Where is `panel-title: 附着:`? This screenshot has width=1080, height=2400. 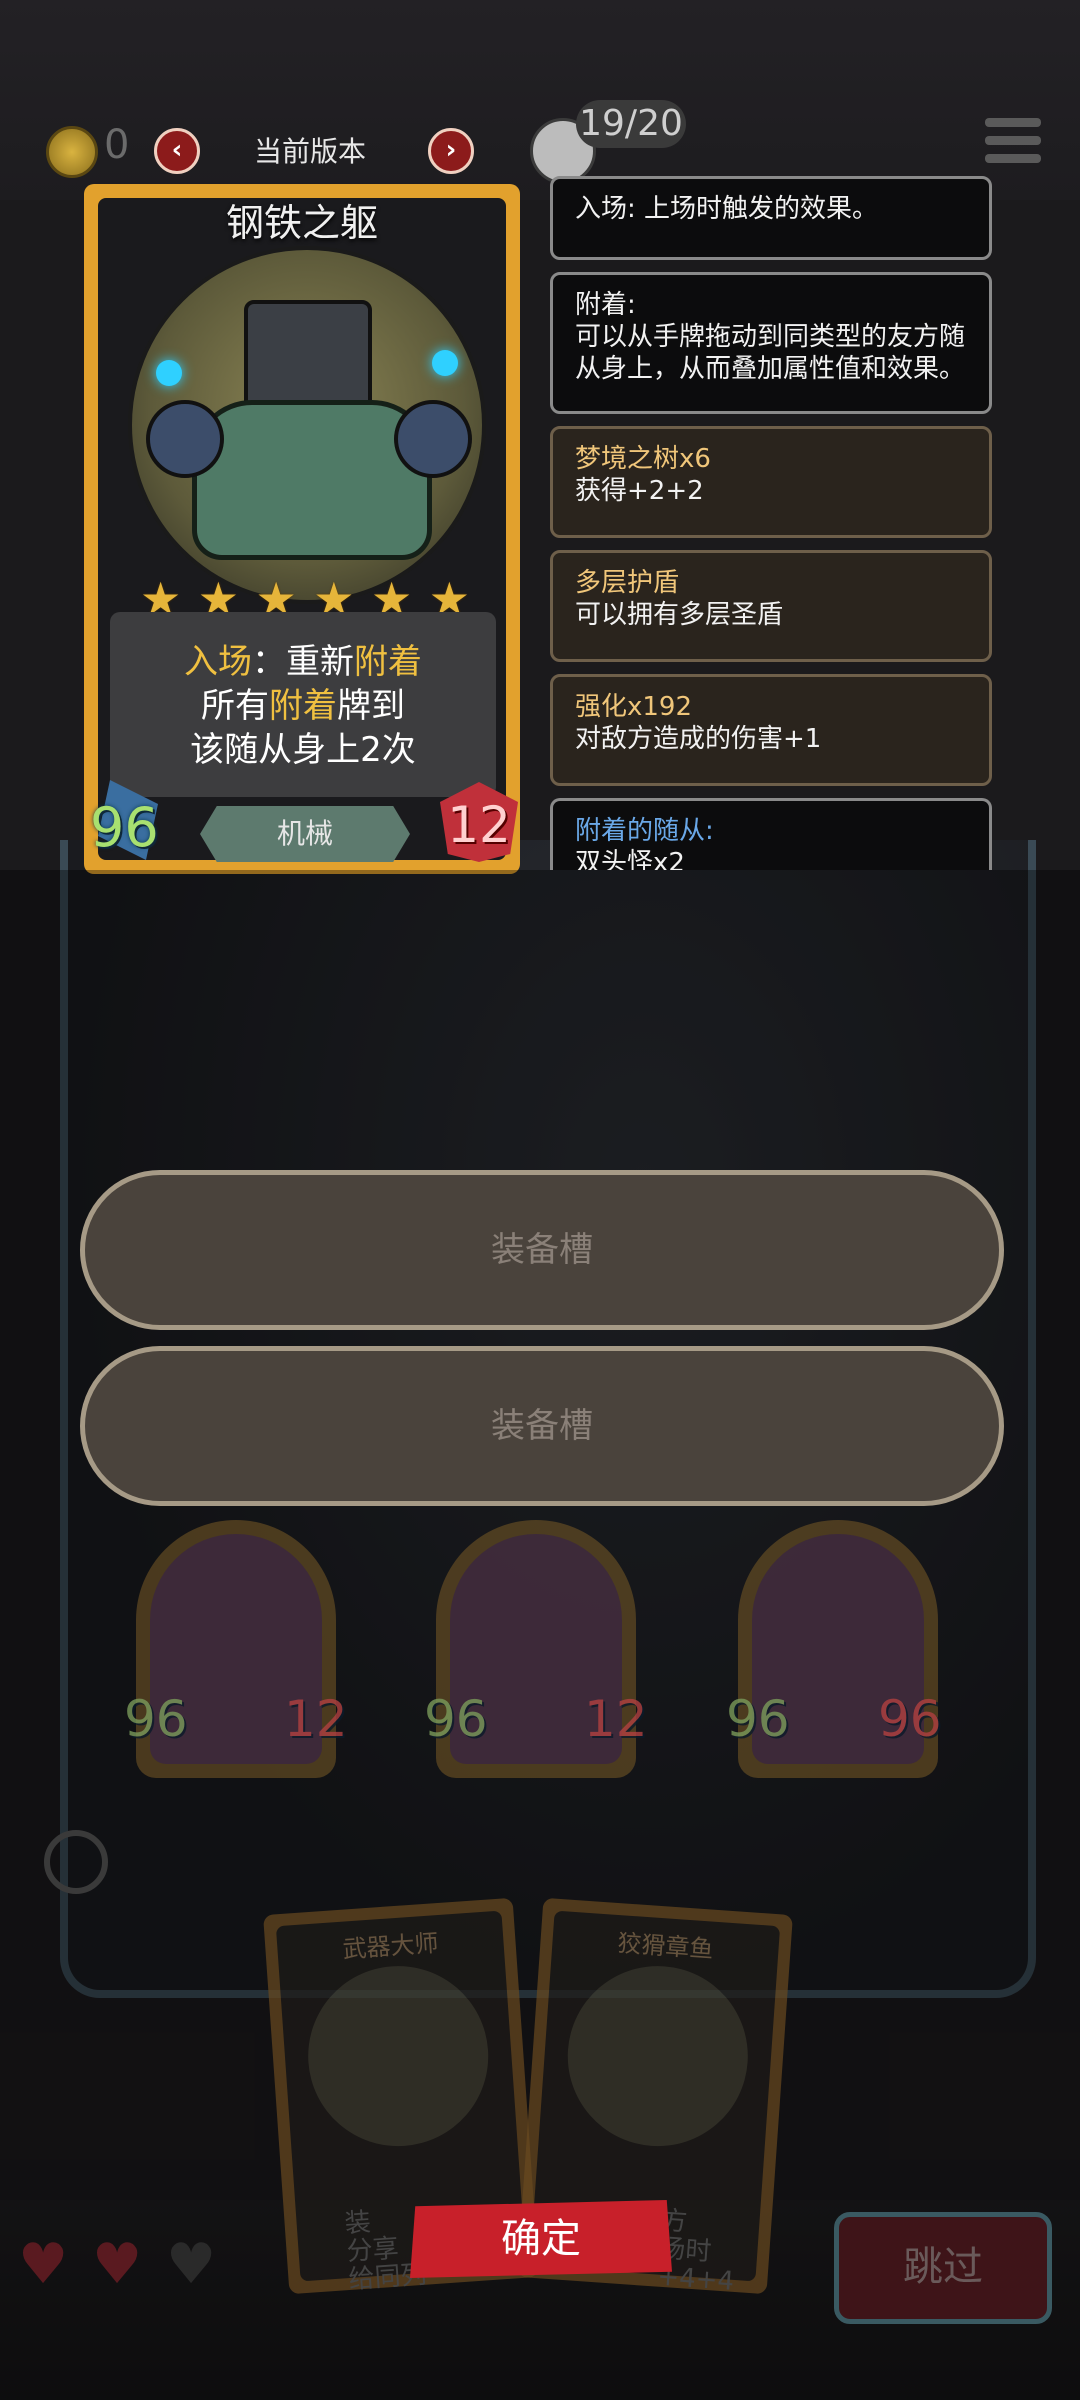
panel-title: 附着: is located at coordinates (605, 305).